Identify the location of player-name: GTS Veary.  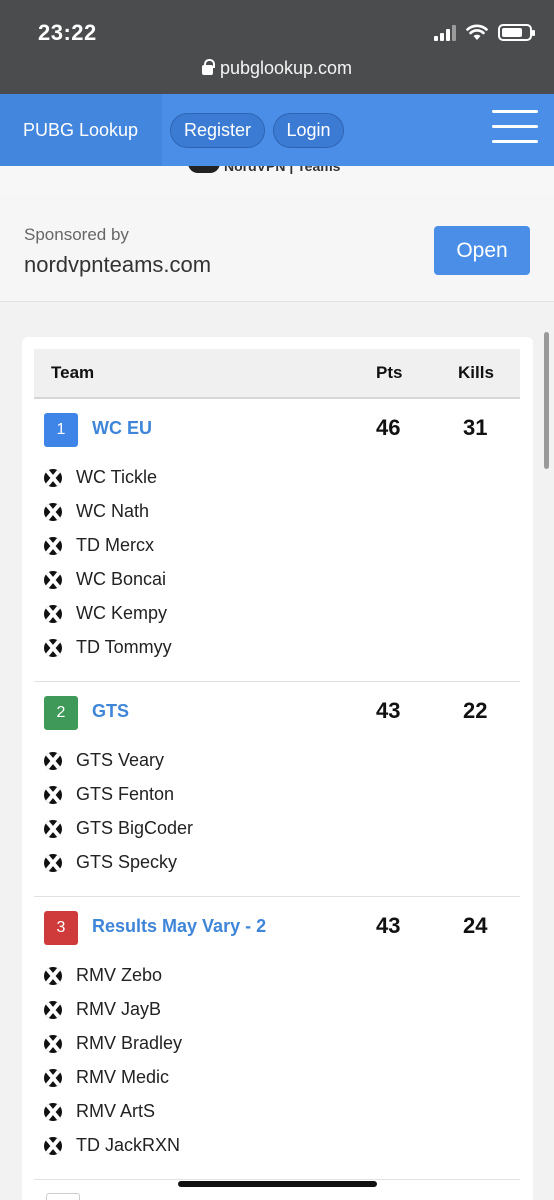
(120, 760).